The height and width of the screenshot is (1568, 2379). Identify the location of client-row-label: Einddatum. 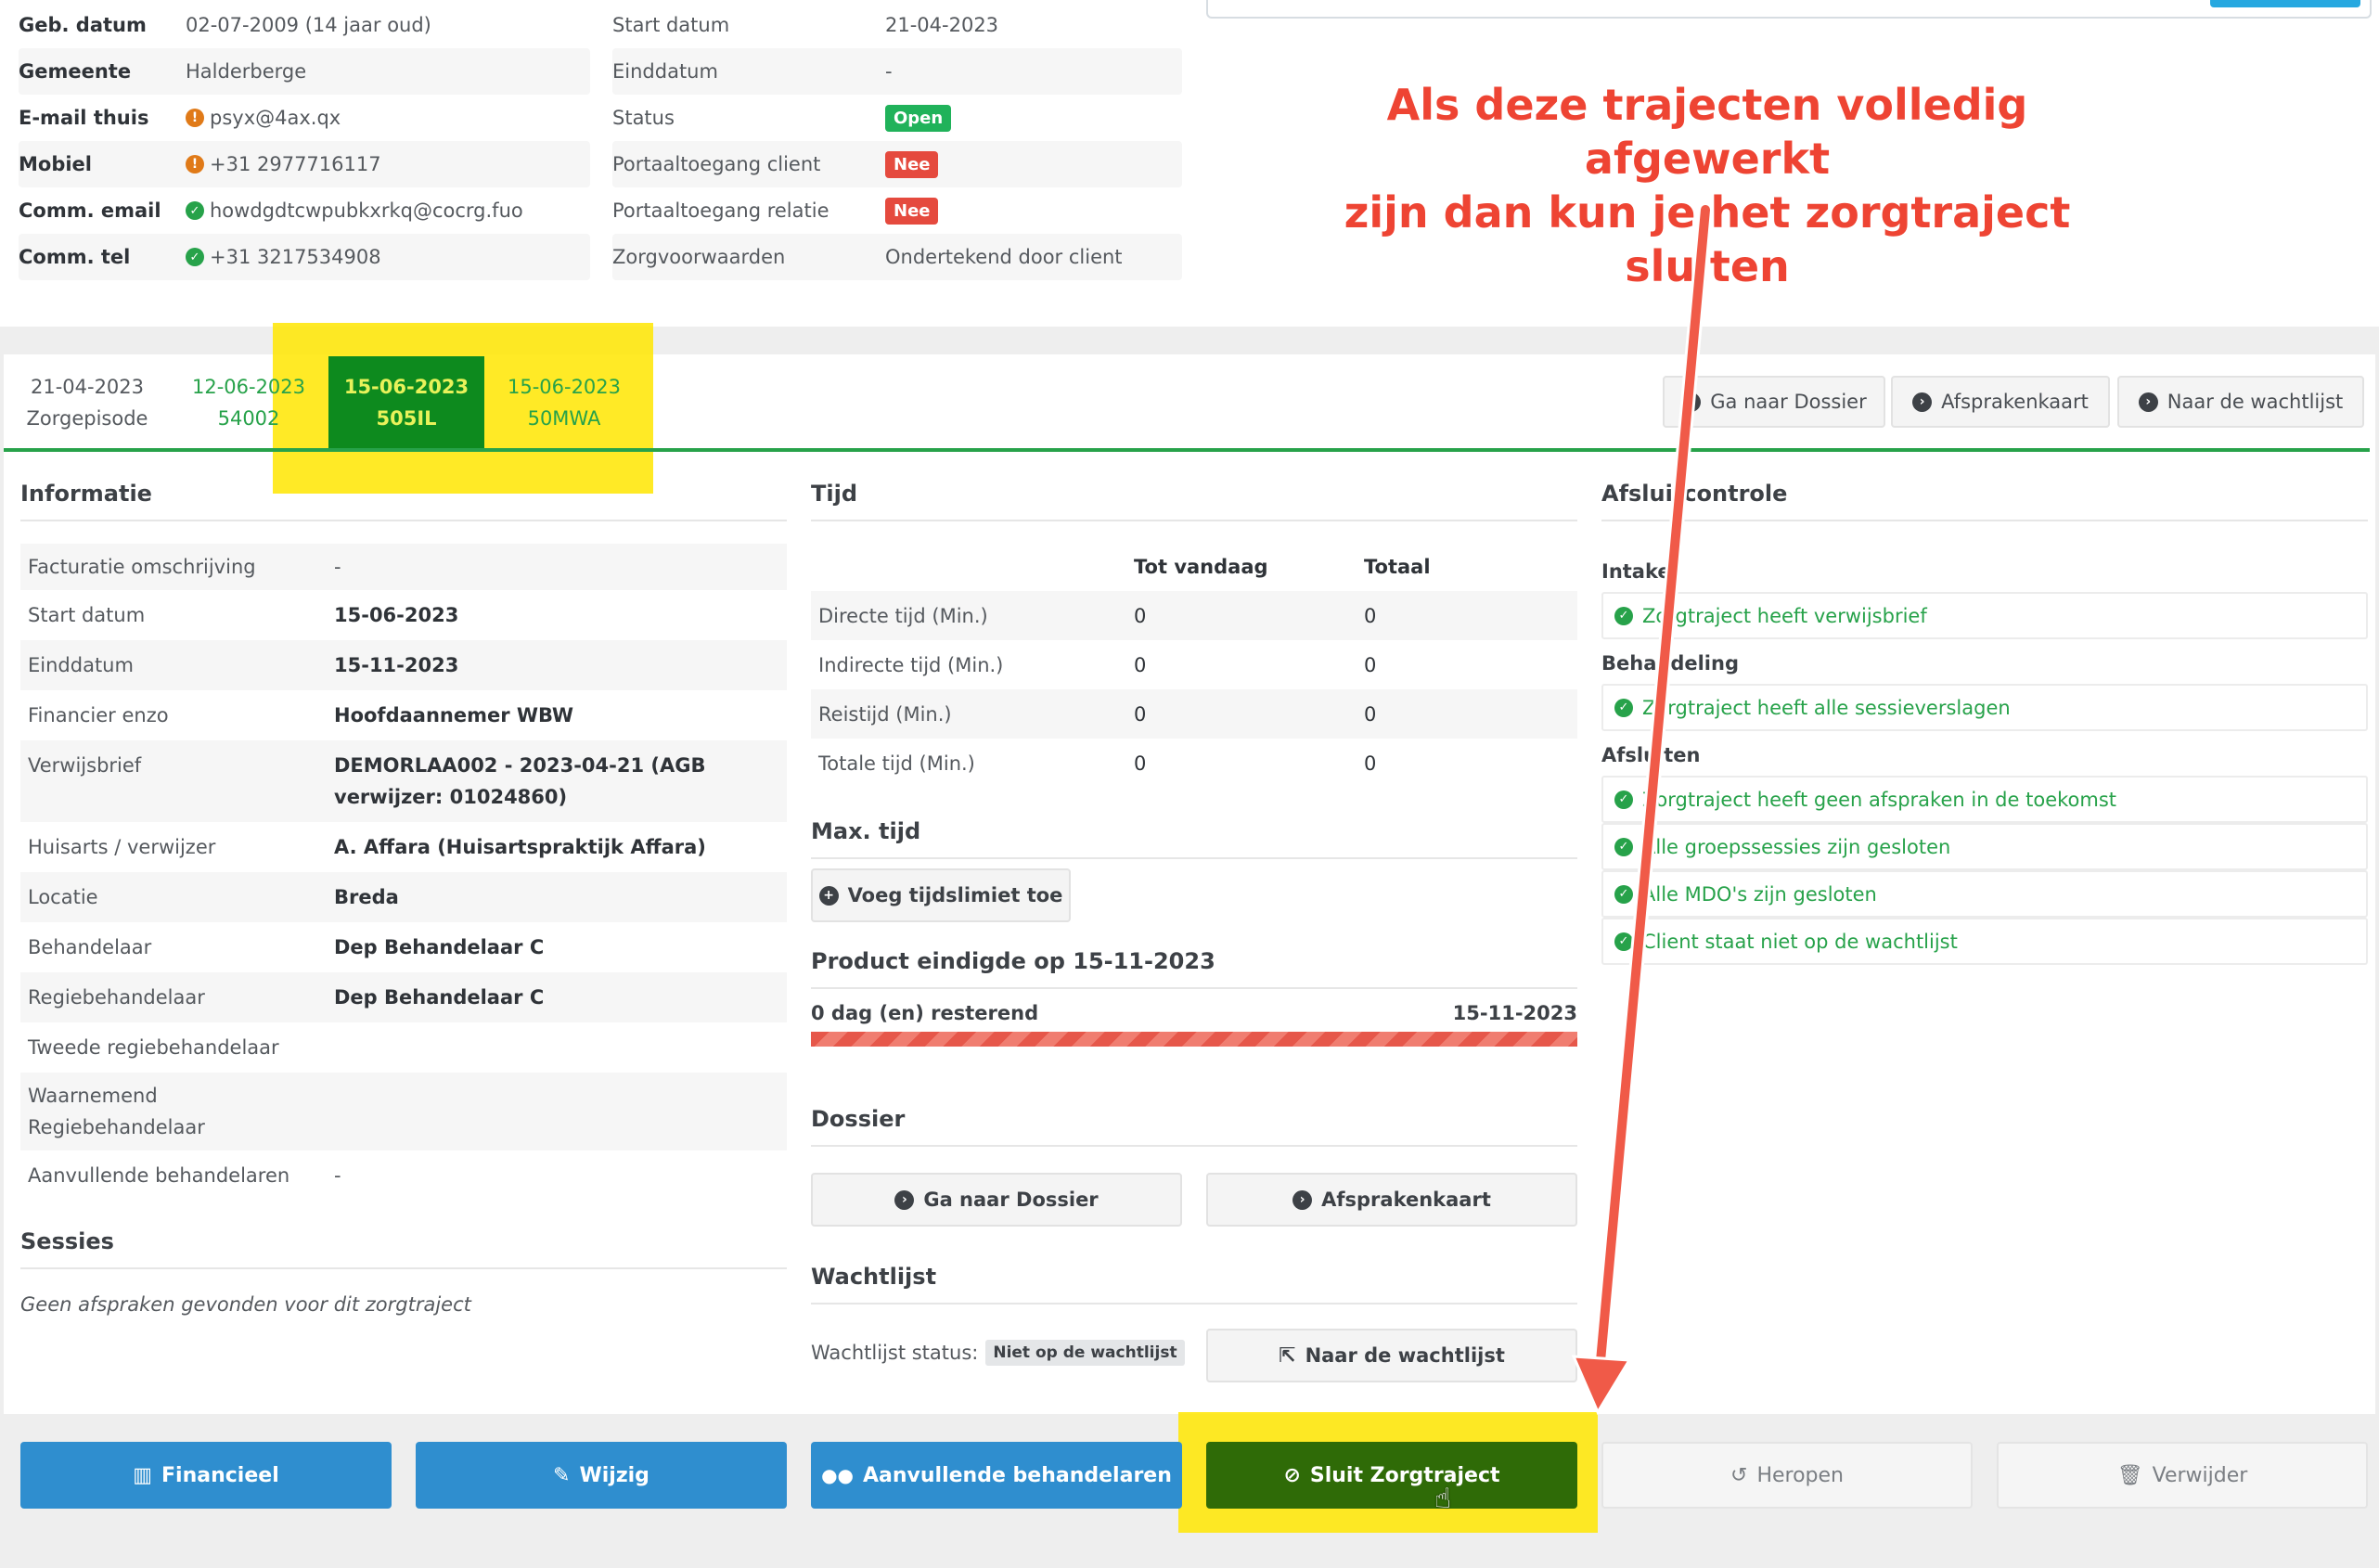
(665, 72).